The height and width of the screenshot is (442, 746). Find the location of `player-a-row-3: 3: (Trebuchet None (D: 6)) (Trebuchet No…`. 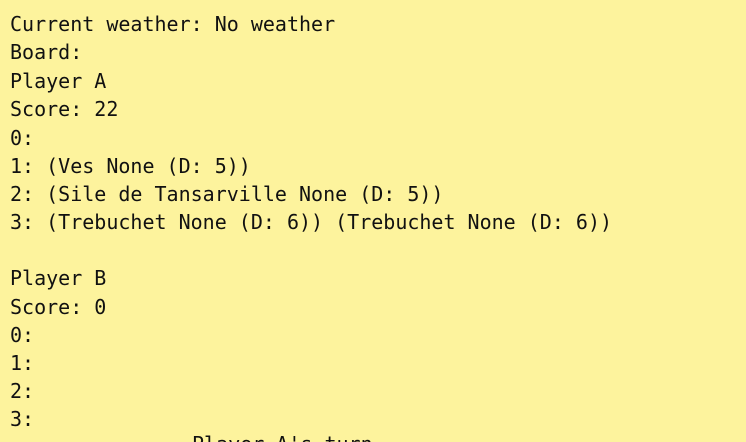

player-a-row-3: 3: (Trebuchet None (D: 6)) (Trebuchet No… is located at coordinates (311, 222).